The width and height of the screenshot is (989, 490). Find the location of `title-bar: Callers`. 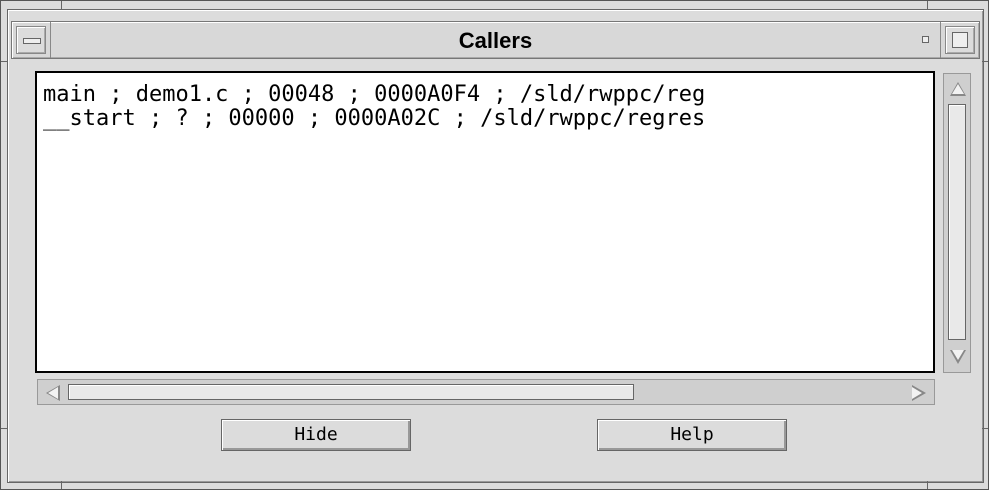

title-bar: Callers is located at coordinates (495, 40).